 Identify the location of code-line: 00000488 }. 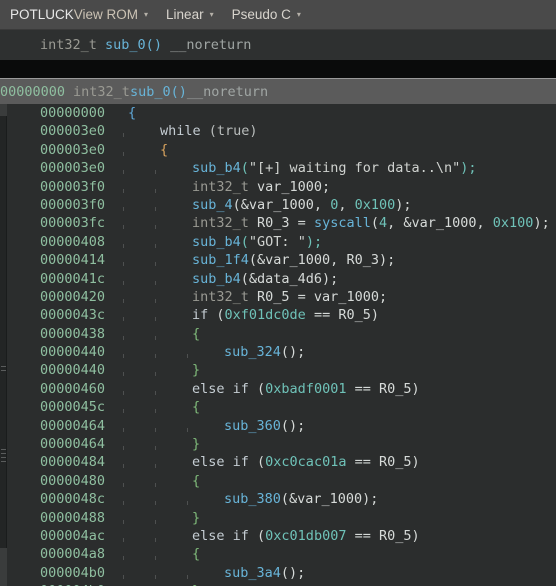
(281, 518).